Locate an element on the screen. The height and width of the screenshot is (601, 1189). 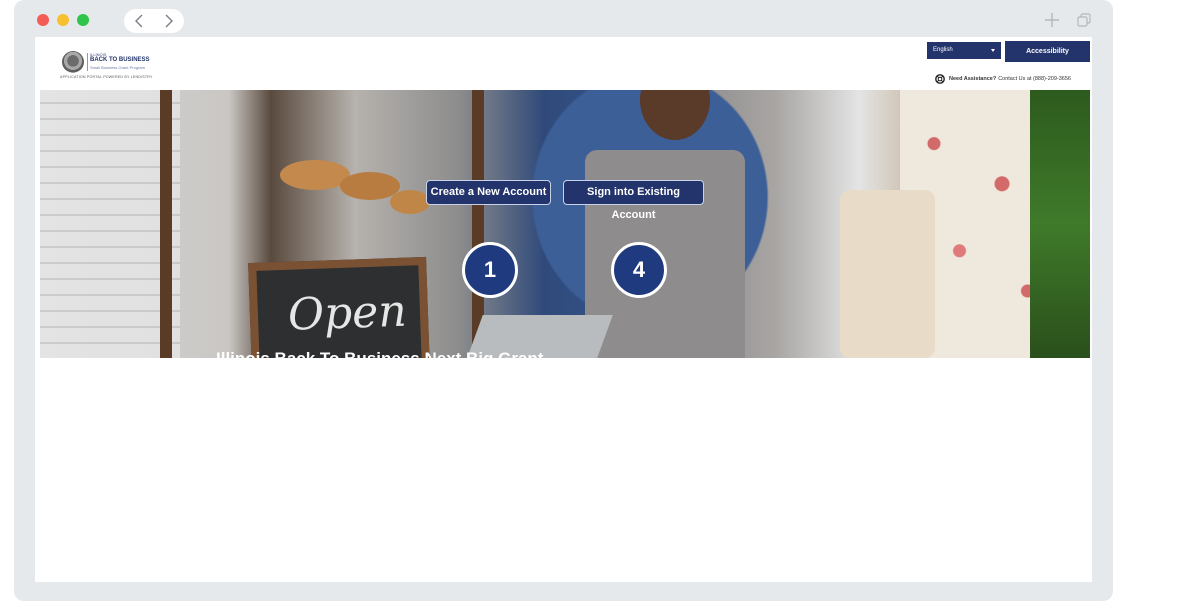
language-select: English is located at coordinates (964, 50).